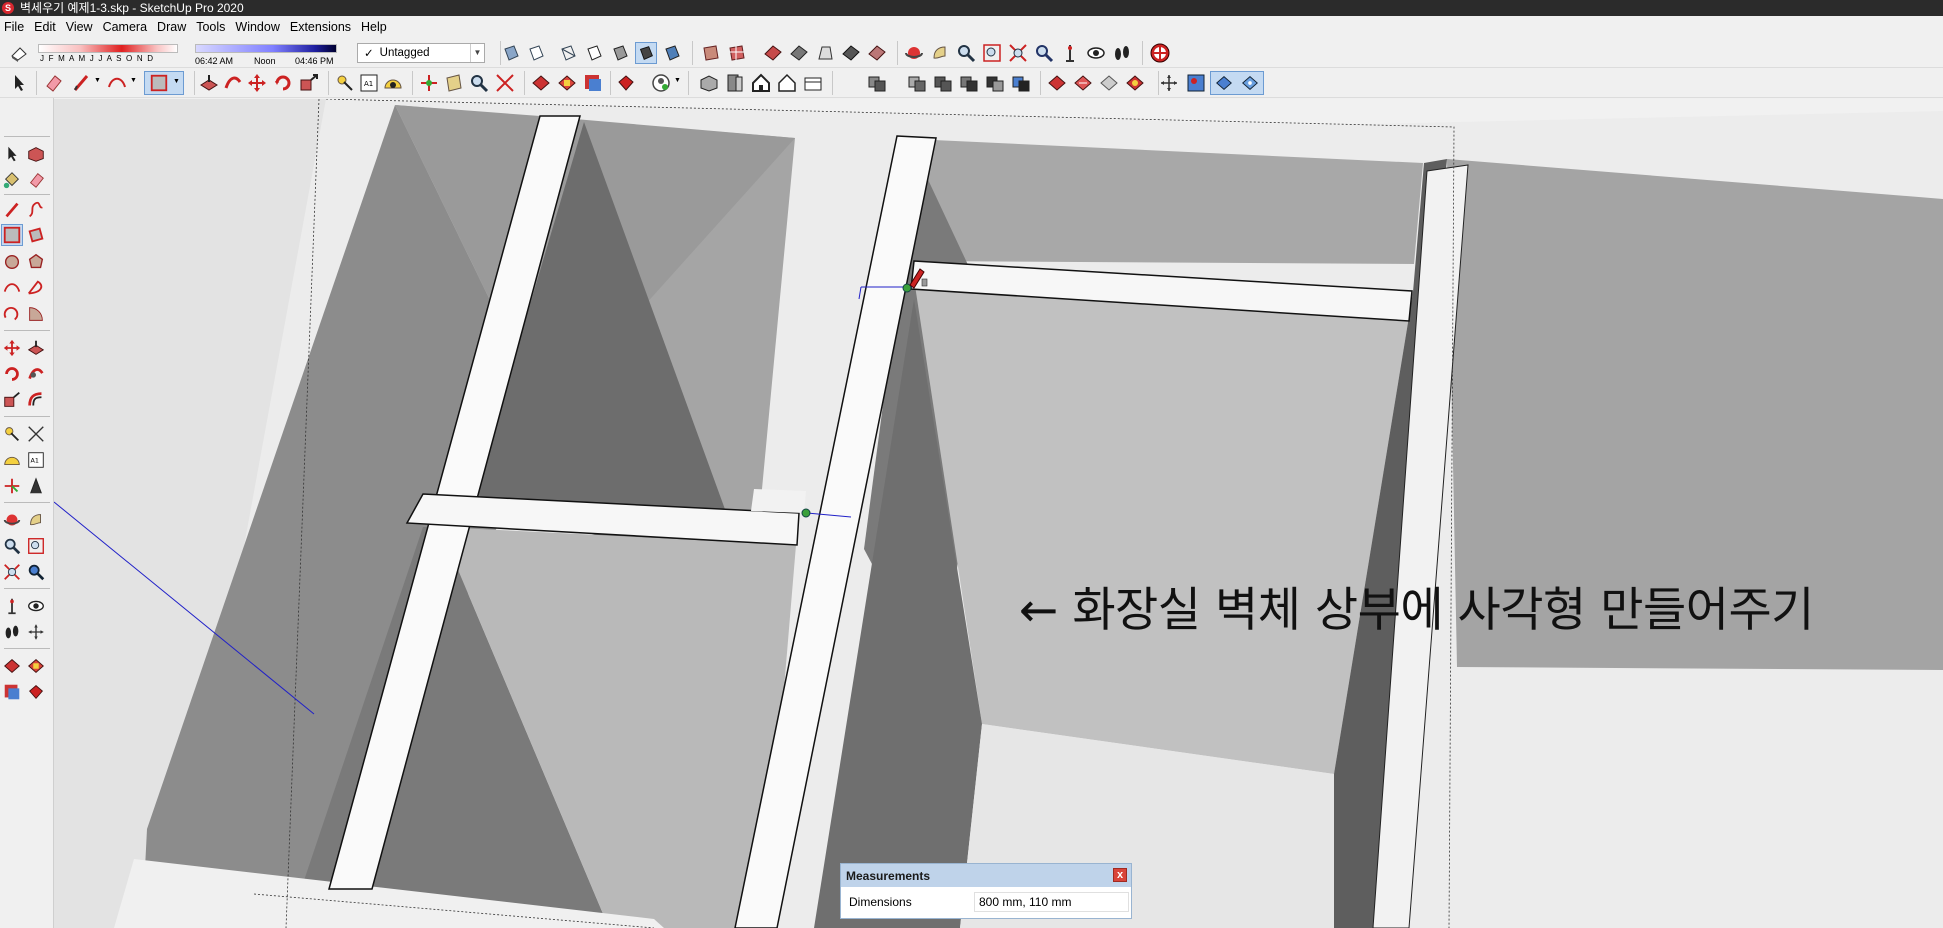  Describe the element at coordinates (283, 83) in the screenshot. I see `rotate-icon` at that location.